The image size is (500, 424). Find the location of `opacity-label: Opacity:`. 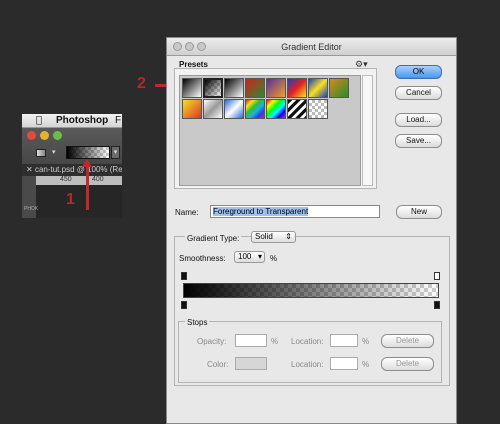

opacity-label: Opacity: is located at coordinates (212, 341).